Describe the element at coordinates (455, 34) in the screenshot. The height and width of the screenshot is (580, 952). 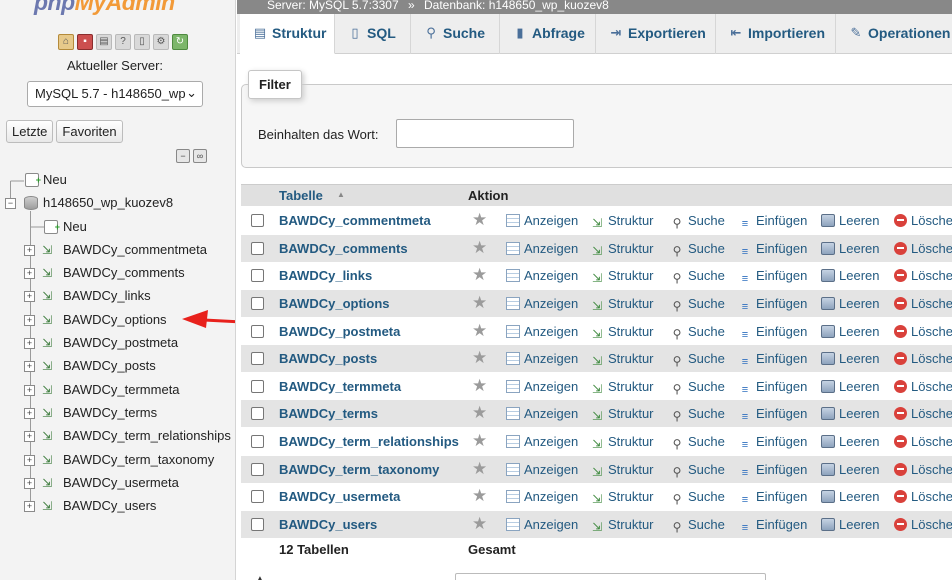
I see `tab-suche: ⚲ Suche` at that location.